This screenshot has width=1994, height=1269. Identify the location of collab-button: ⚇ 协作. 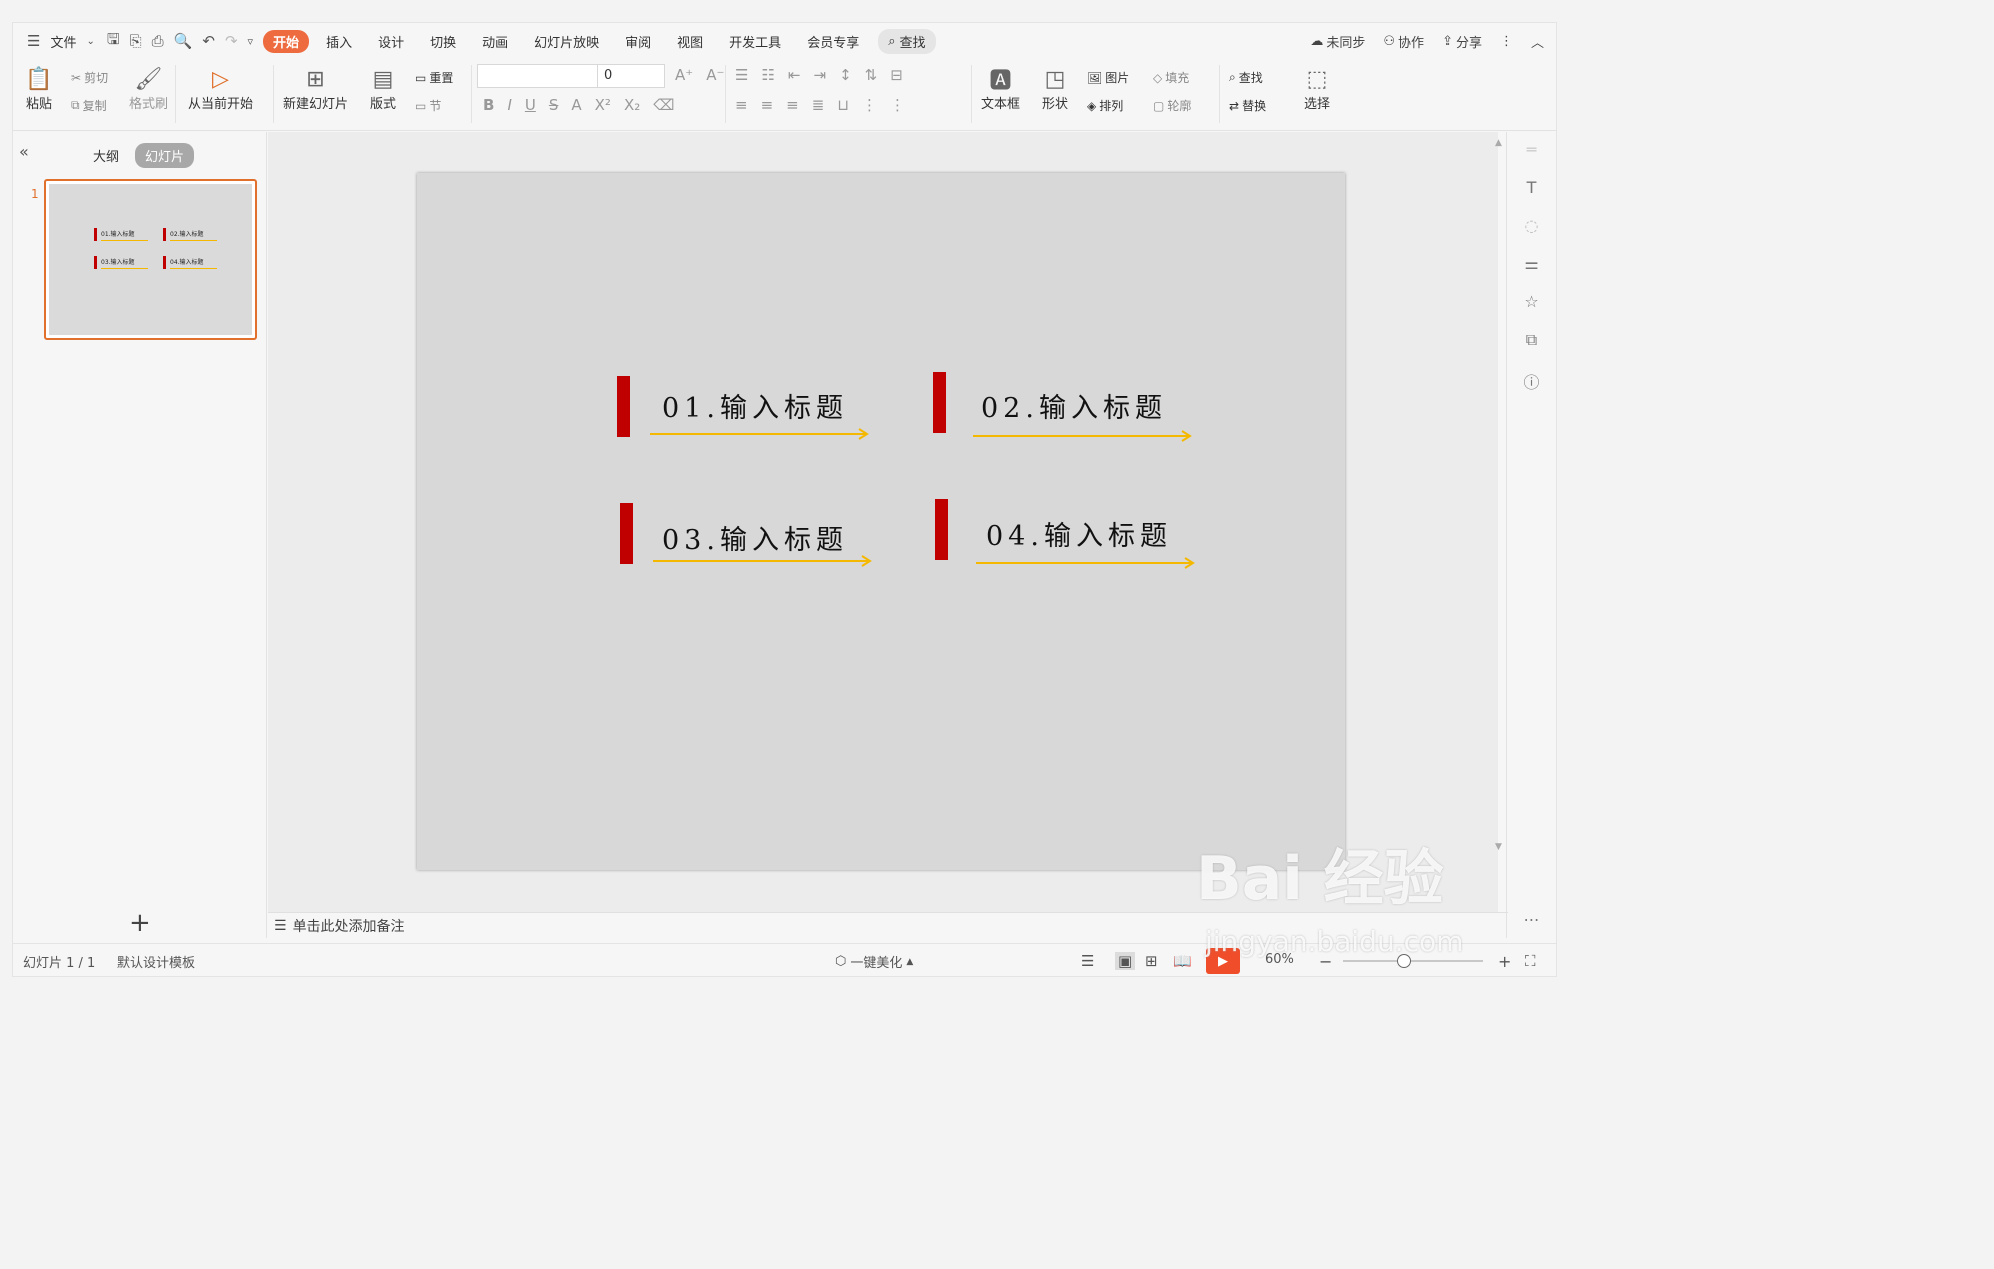
(1403, 41).